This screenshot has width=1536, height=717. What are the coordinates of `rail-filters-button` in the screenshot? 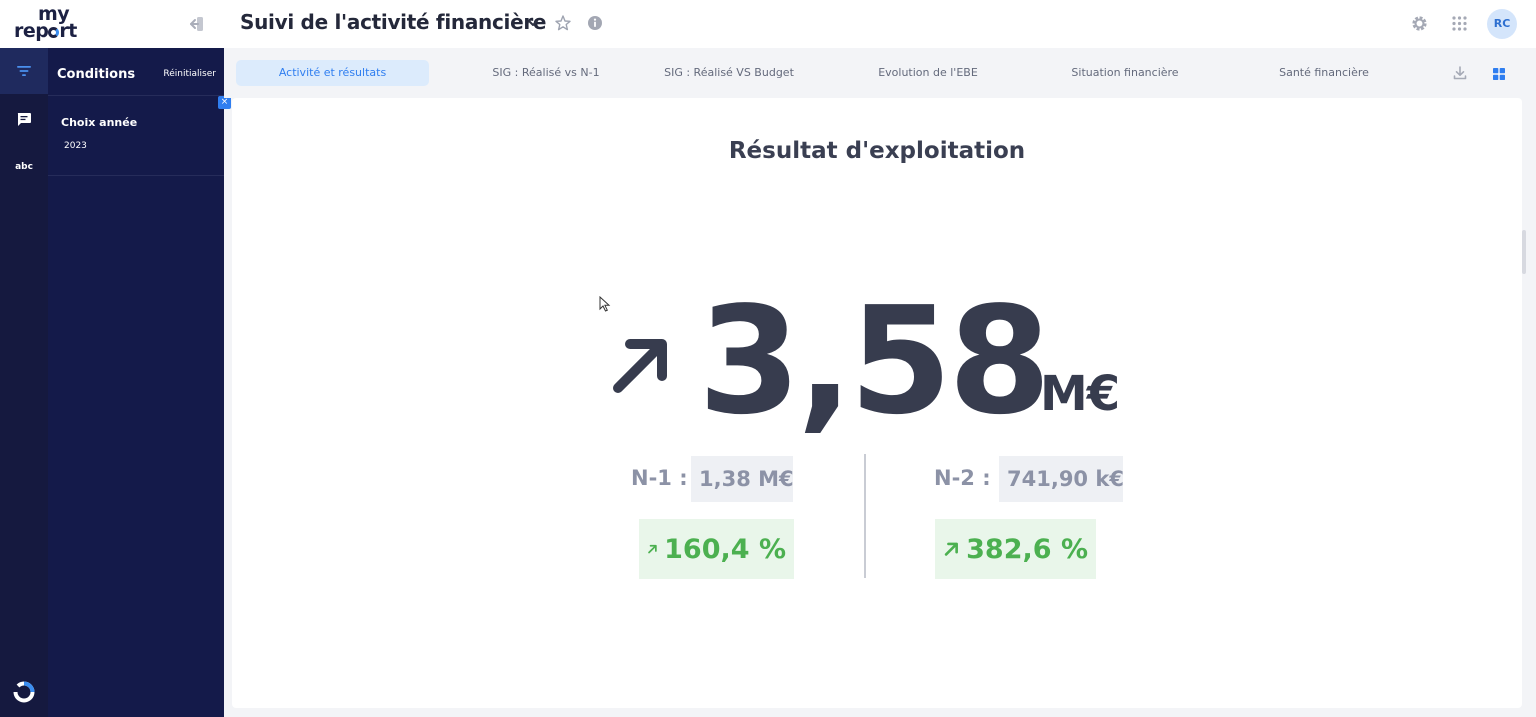 It's located at (24, 71).